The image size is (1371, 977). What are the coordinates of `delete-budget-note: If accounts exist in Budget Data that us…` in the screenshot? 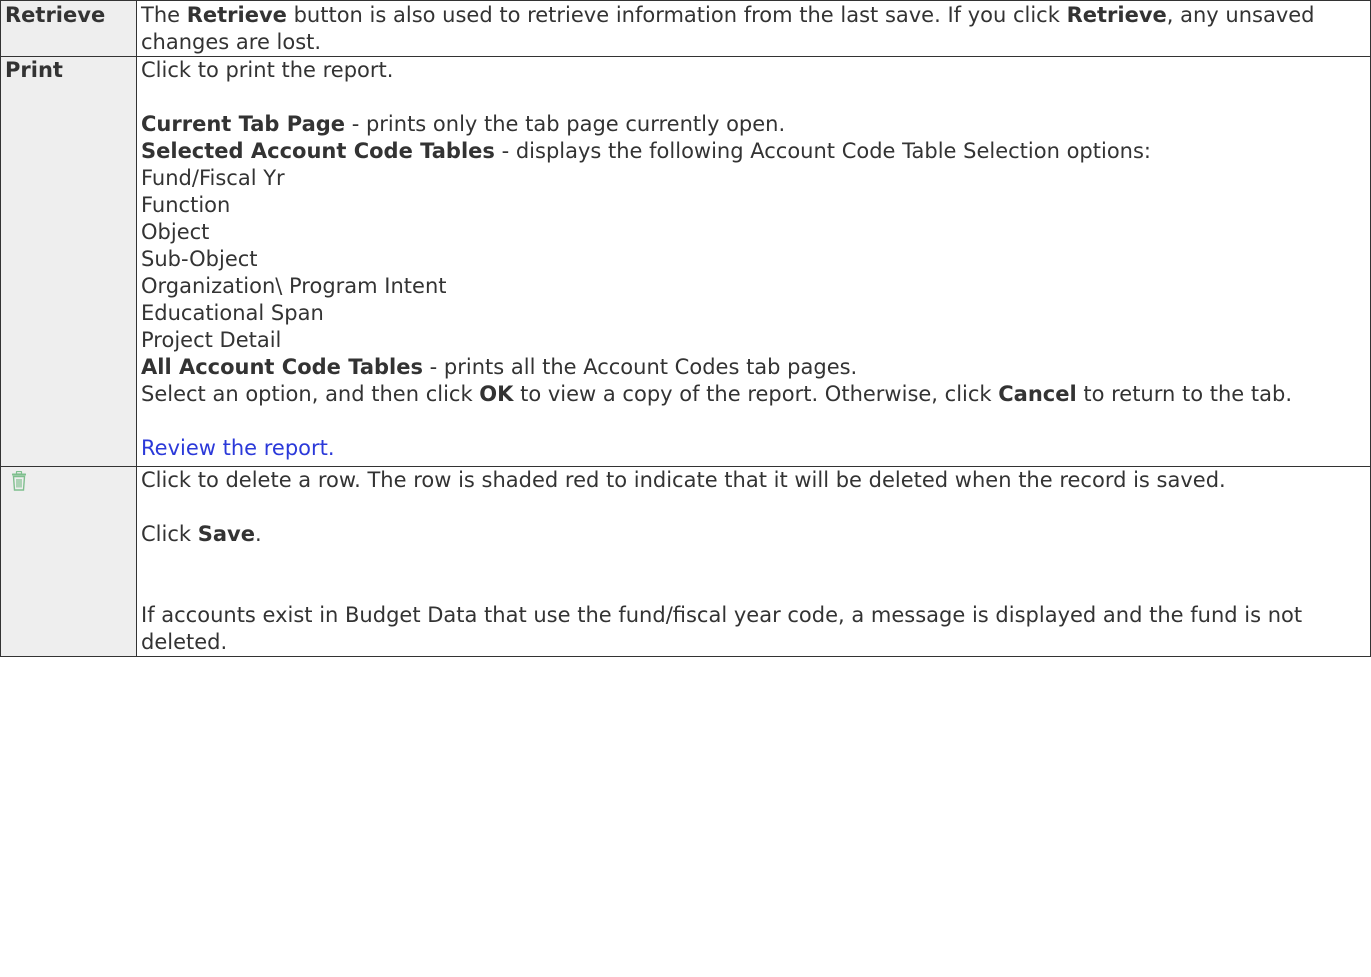 It's located at (722, 628).